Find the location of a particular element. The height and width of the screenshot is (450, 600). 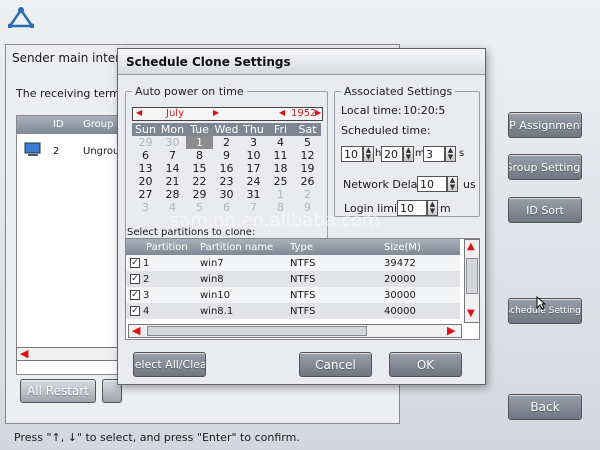

login-limit-input: 10 is located at coordinates (412, 208).